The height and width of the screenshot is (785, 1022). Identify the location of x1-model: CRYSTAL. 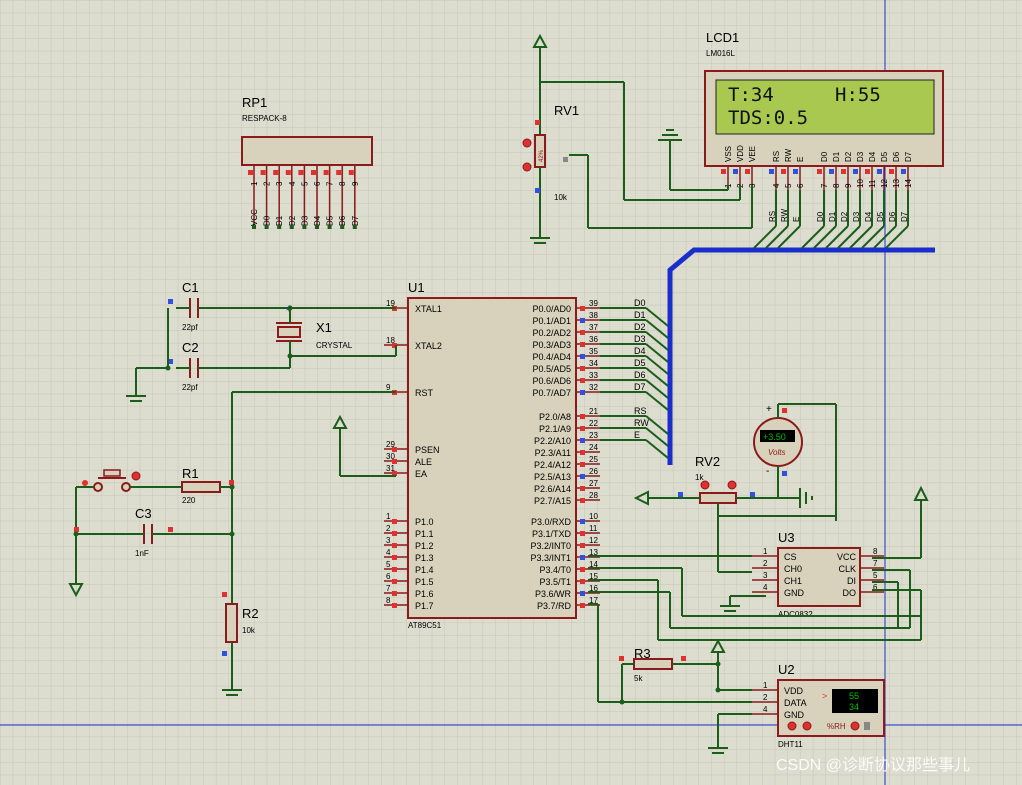
(334, 345).